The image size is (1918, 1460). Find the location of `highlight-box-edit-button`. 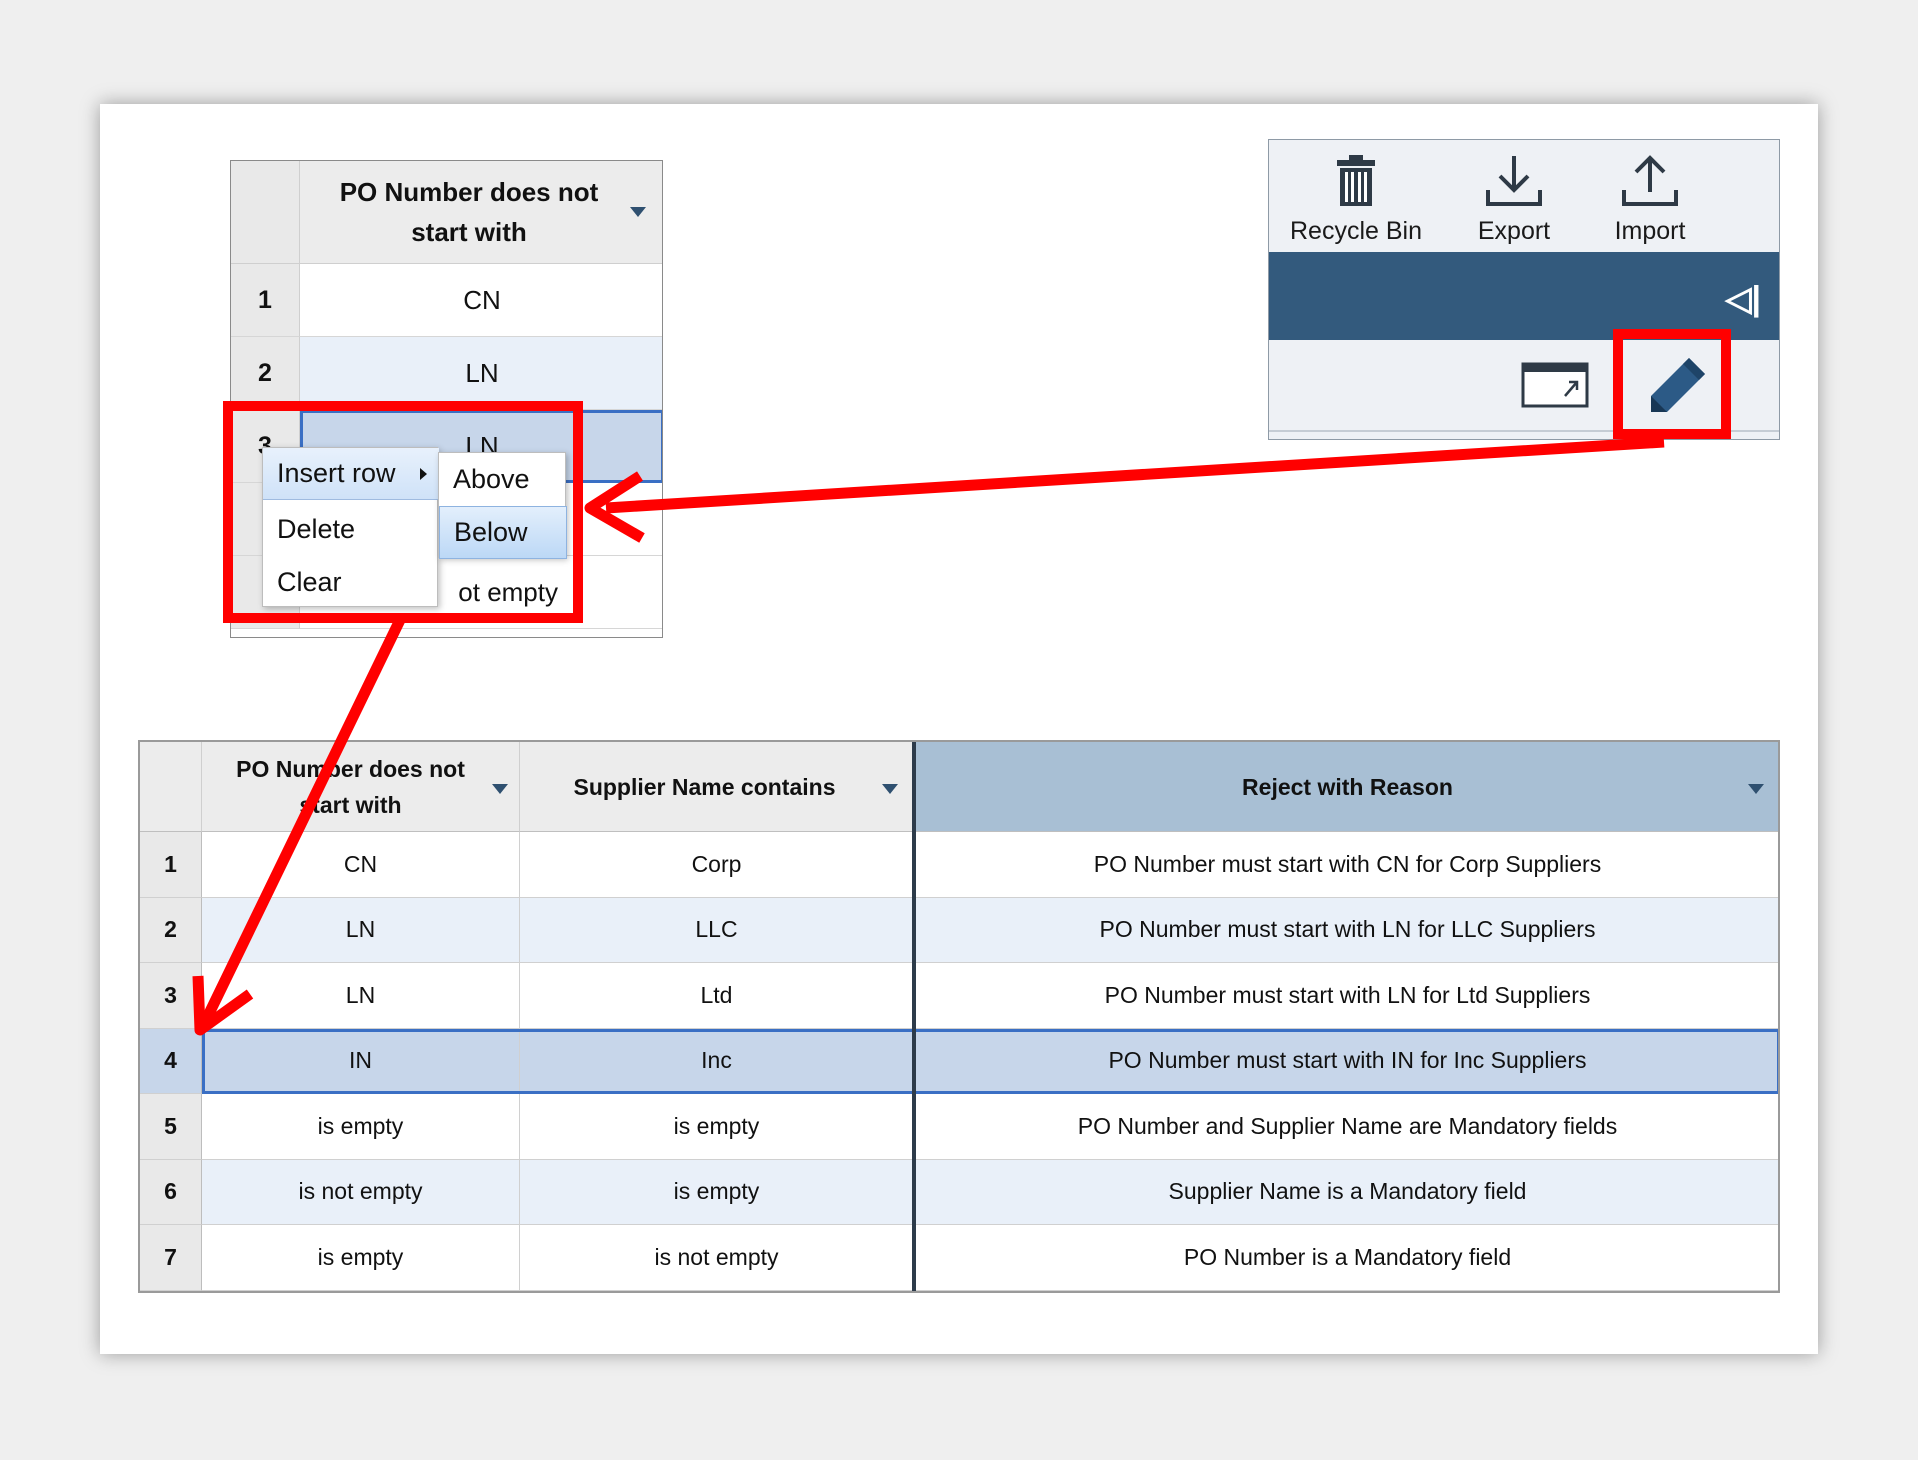

highlight-box-edit-button is located at coordinates (1672, 384).